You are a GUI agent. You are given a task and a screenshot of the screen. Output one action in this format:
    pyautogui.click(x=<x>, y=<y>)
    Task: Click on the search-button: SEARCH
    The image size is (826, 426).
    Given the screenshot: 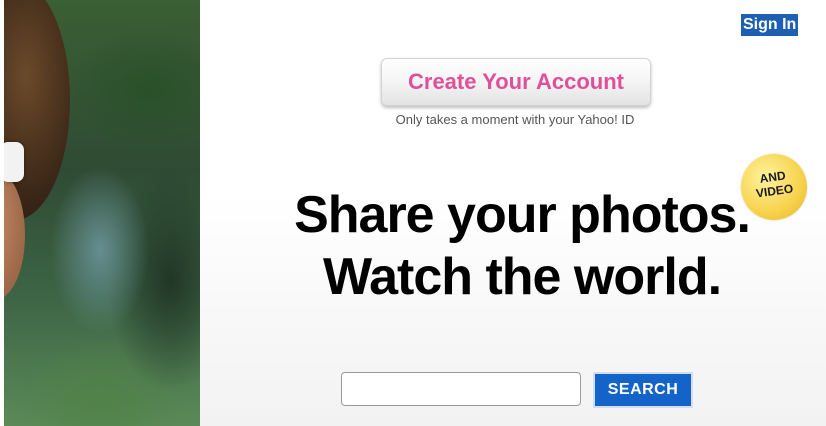 What is the action you would take?
    pyautogui.click(x=643, y=390)
    